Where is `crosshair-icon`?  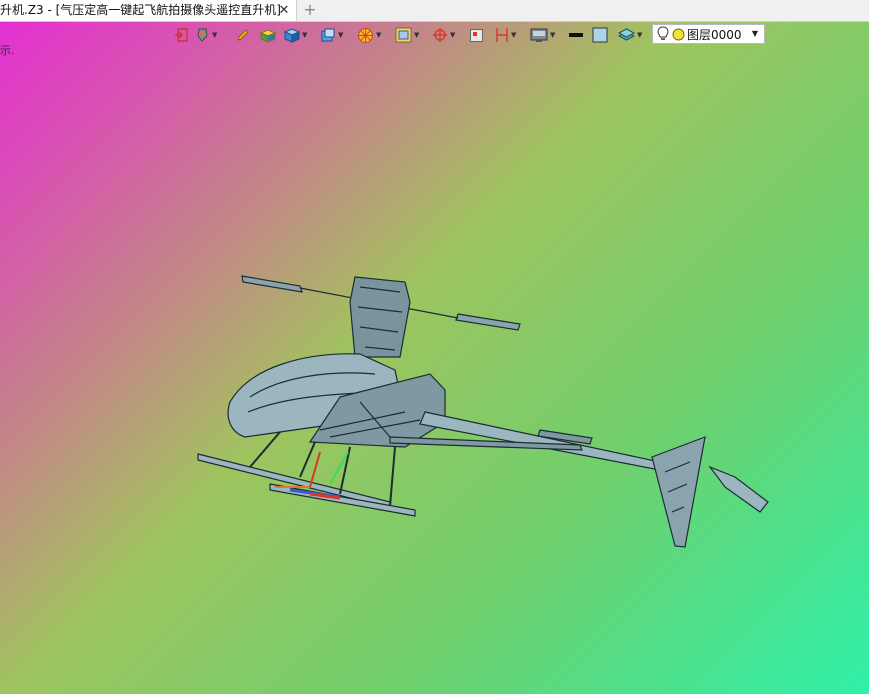 crosshair-icon is located at coordinates (440, 35).